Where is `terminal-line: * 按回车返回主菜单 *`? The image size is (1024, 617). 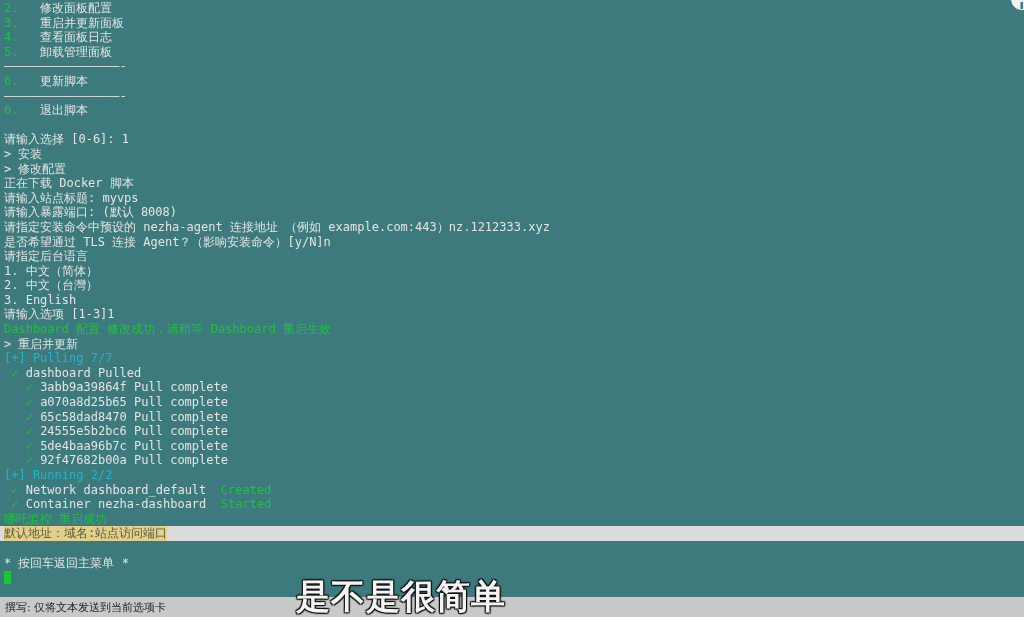
terminal-line: * 按回车返回主菜单 * is located at coordinates (66, 563).